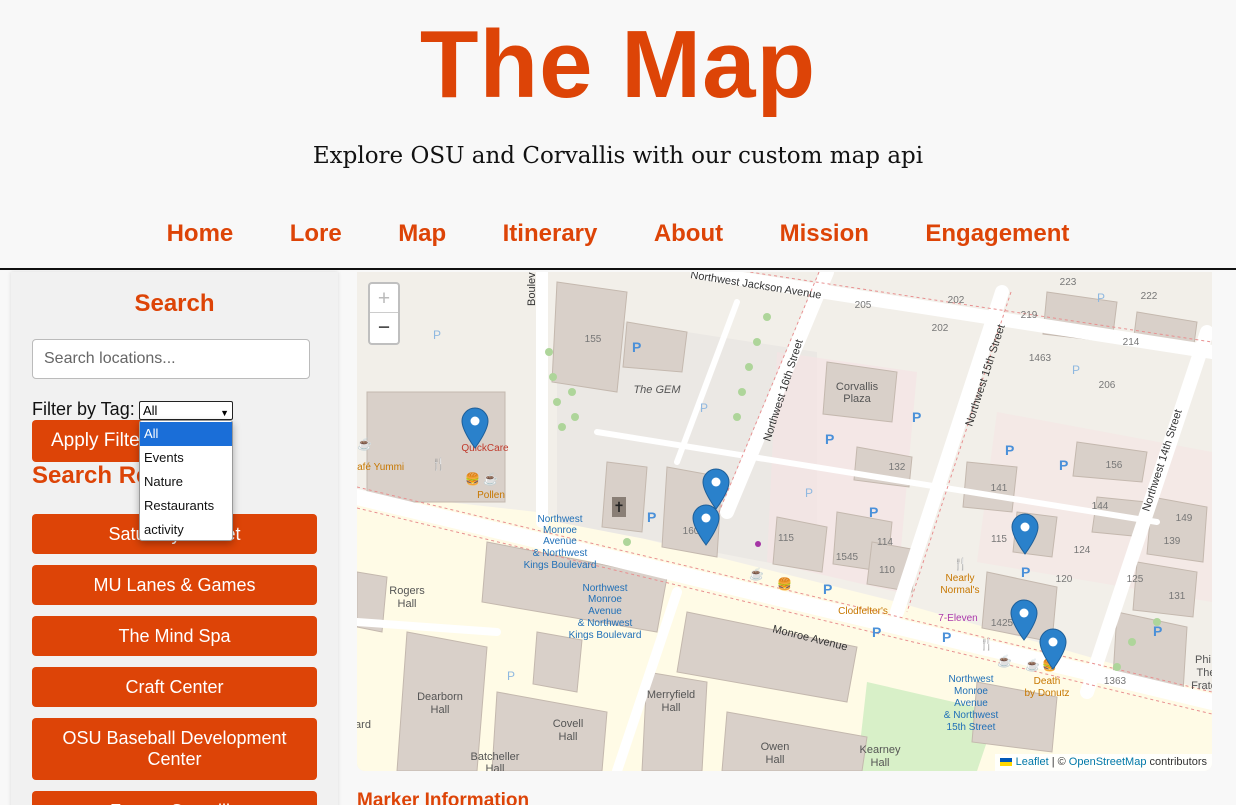  Describe the element at coordinates (316, 234) in the screenshot. I see `nav-lore: Lore` at that location.